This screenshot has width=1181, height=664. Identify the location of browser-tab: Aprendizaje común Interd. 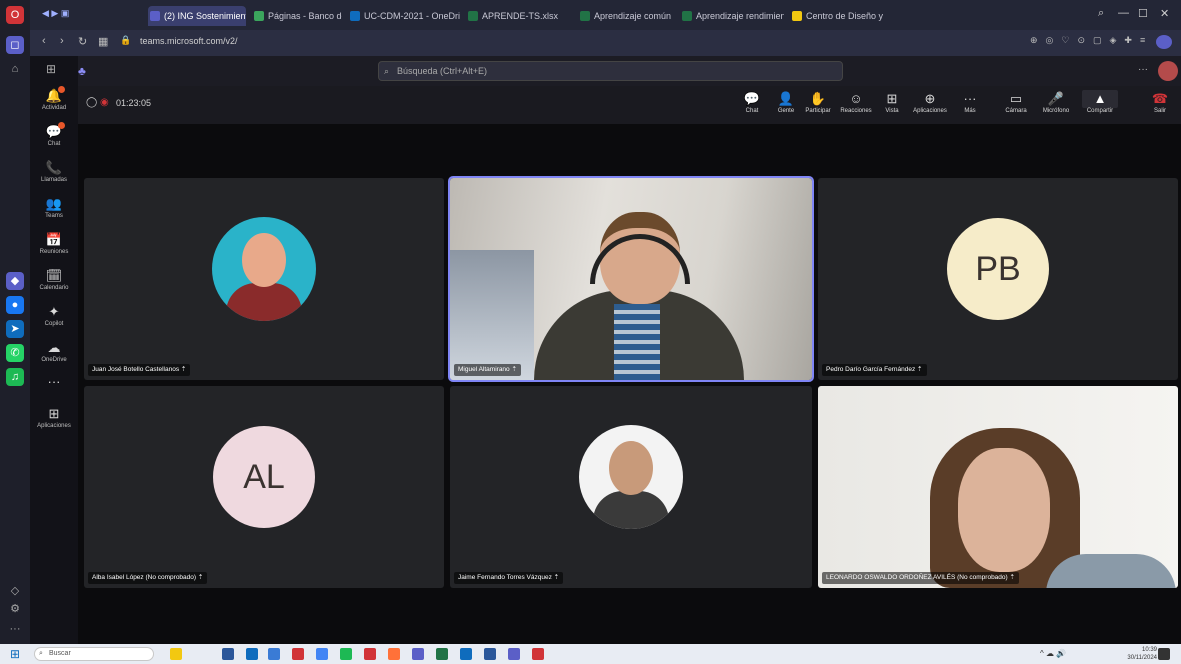
(626, 16).